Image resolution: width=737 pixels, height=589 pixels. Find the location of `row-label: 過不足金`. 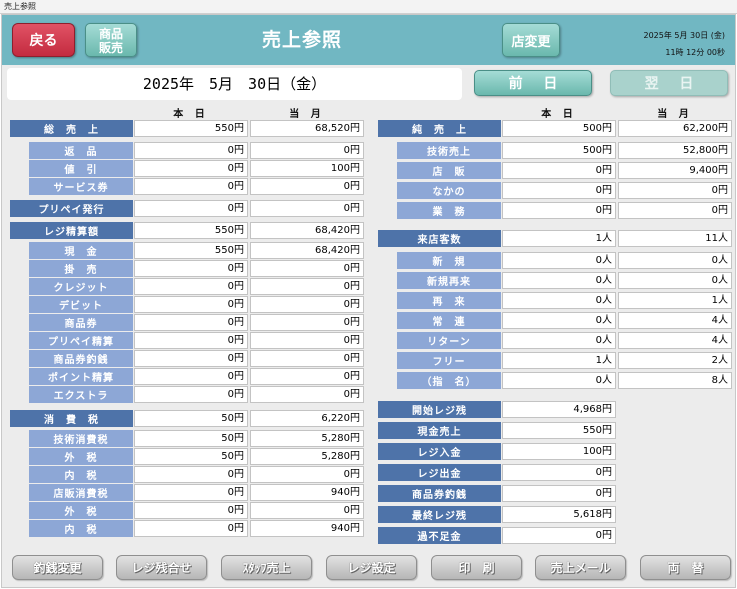

row-label: 過不足金 is located at coordinates (439, 535).